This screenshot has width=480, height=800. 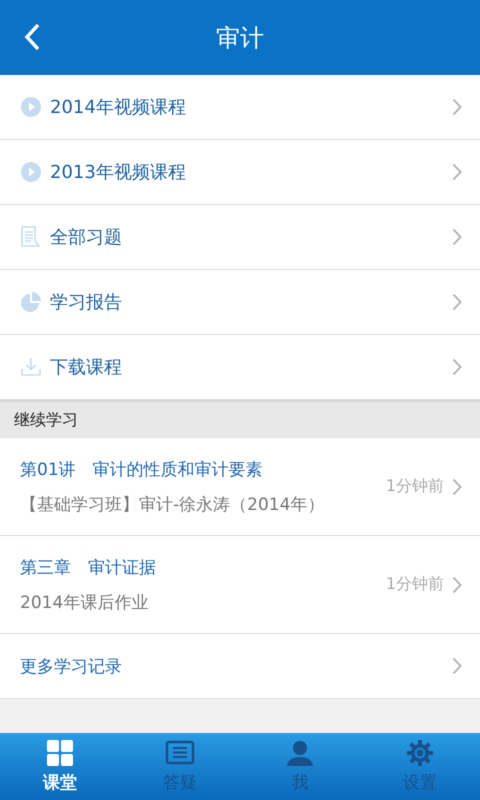 What do you see at coordinates (32, 37) in the screenshot?
I see `back-button` at bounding box center [32, 37].